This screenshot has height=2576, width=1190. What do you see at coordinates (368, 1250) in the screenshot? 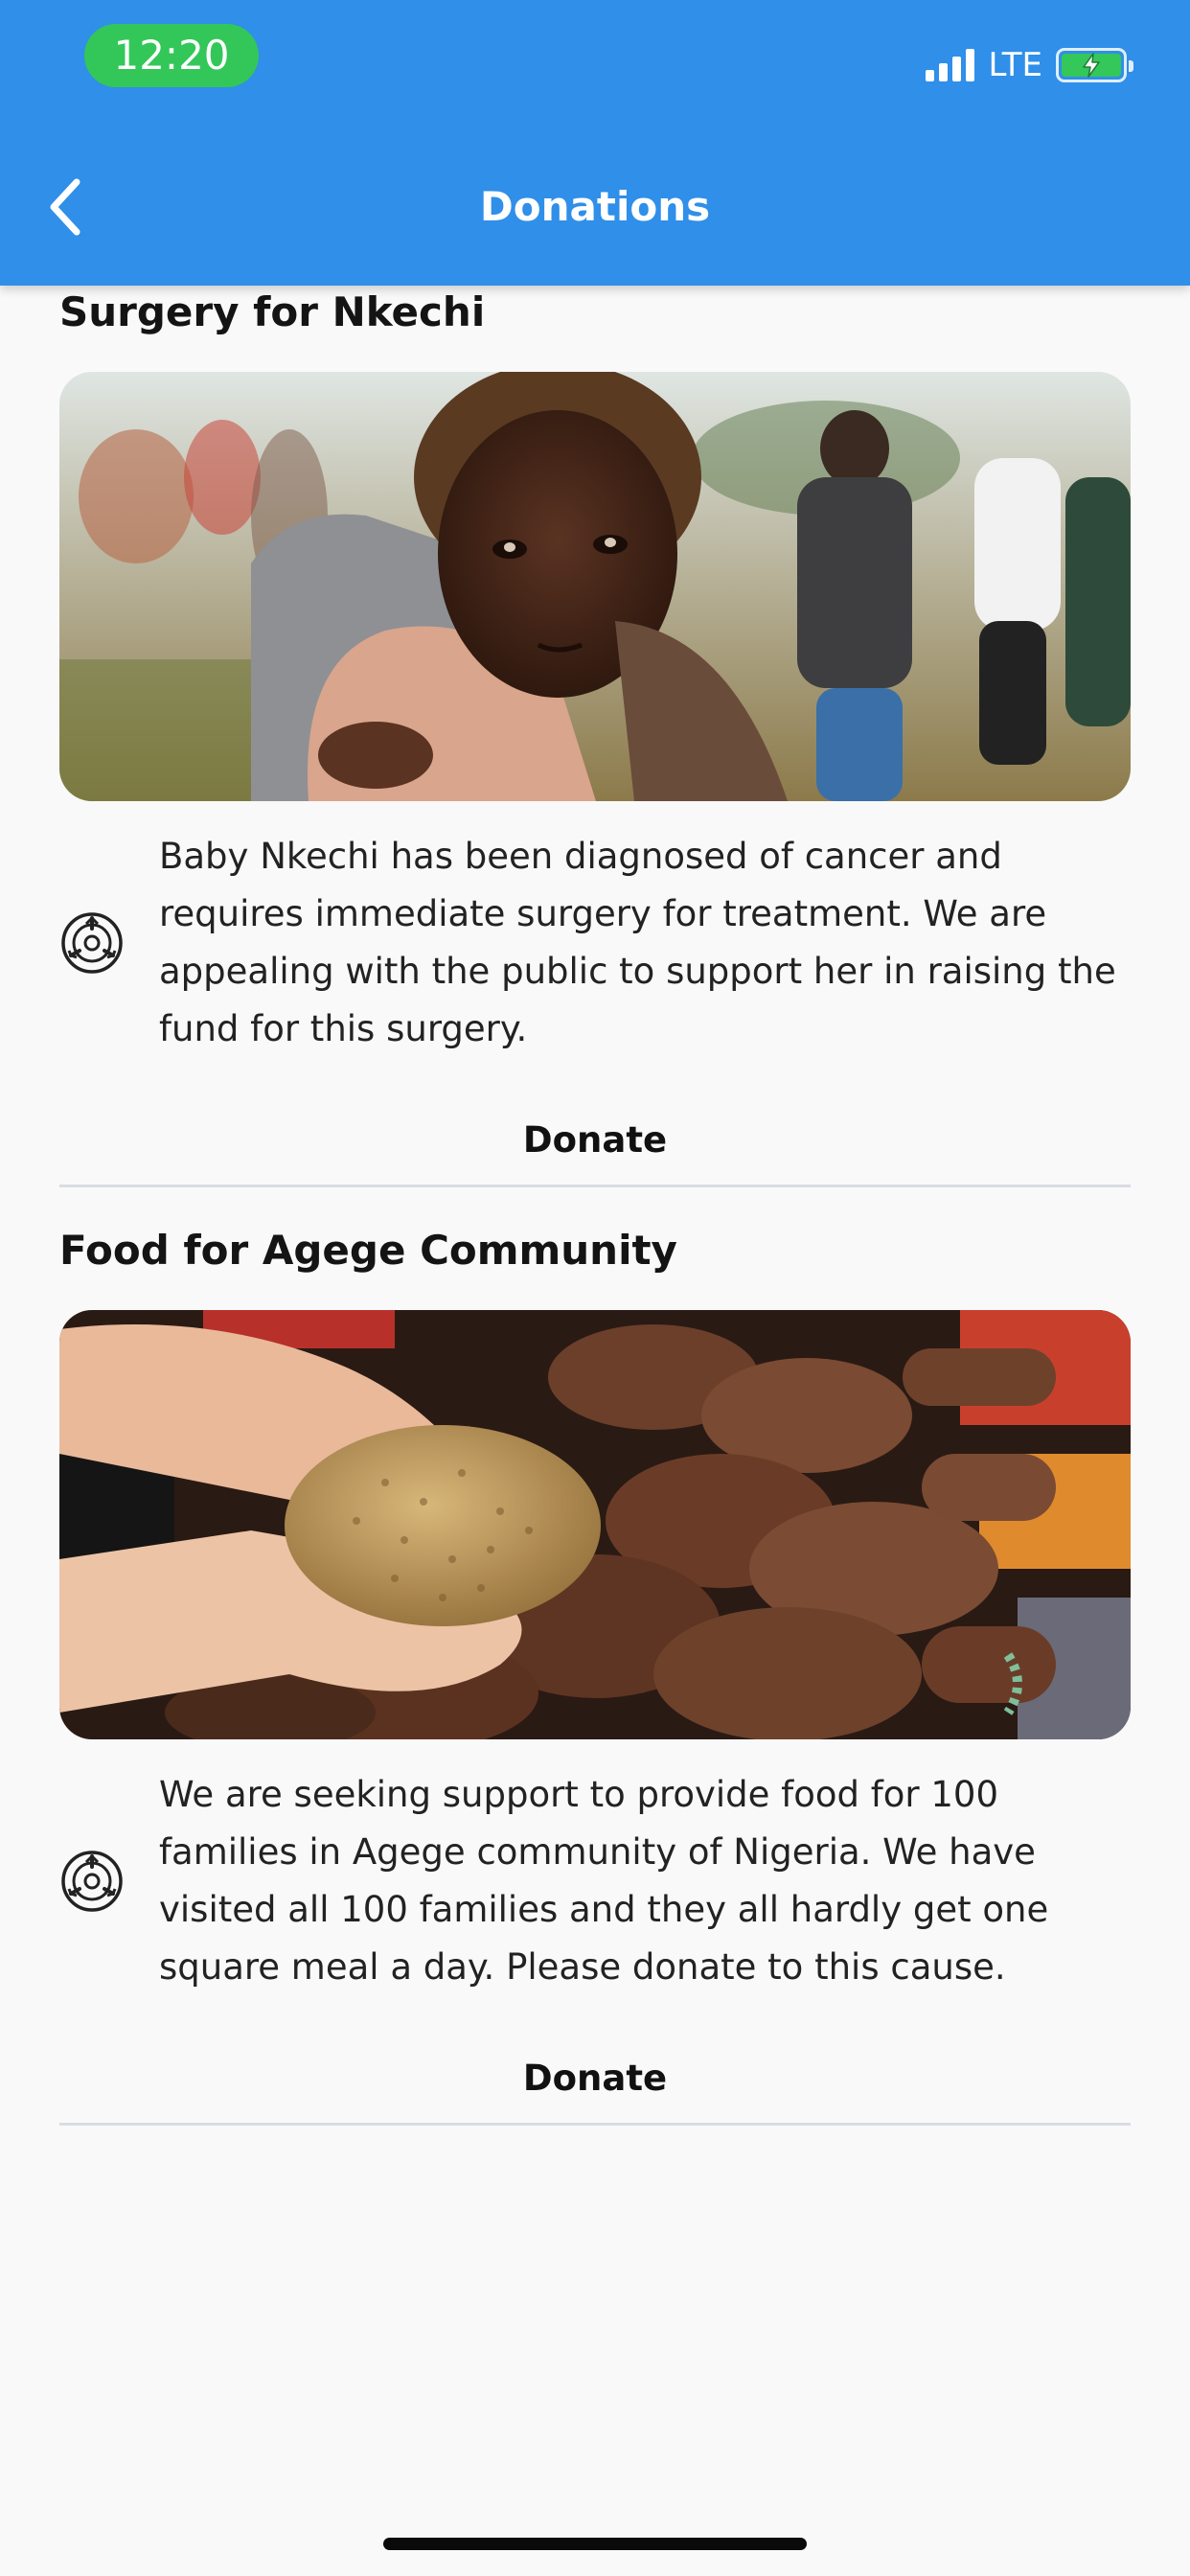
I see `donation-title: Food for Agege Community` at bounding box center [368, 1250].